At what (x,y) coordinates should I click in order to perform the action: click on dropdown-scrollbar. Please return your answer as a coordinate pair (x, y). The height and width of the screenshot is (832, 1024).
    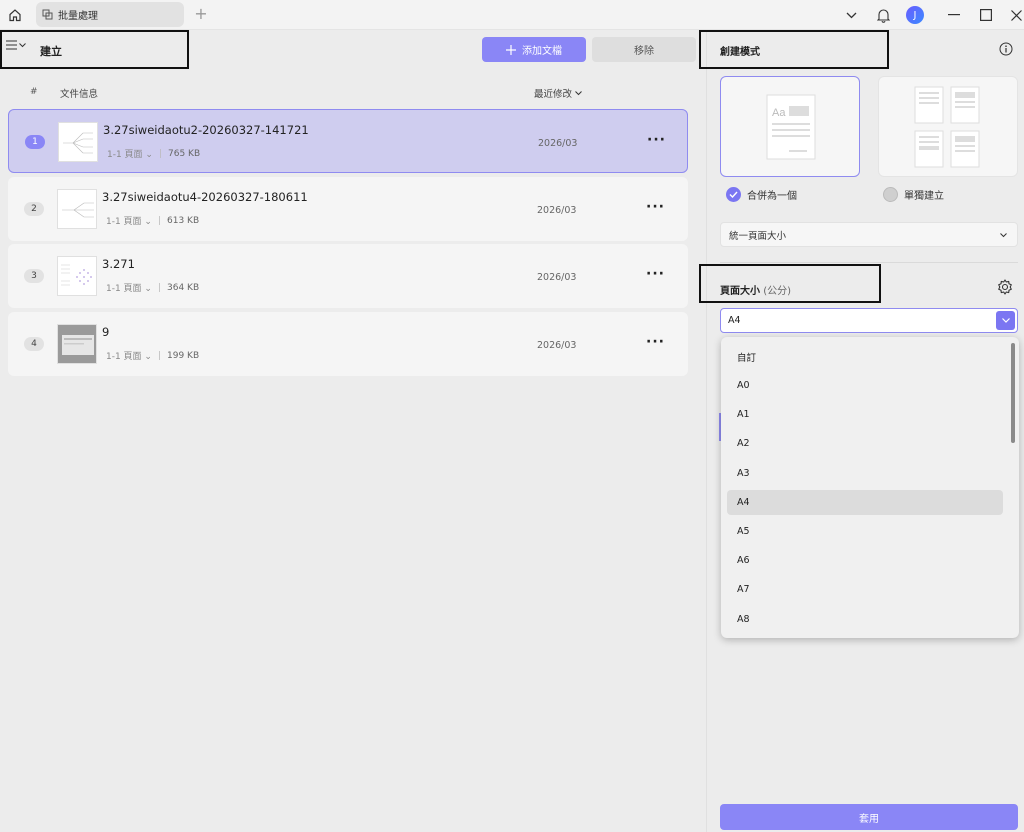
    Looking at the image, I should click on (1013, 393).